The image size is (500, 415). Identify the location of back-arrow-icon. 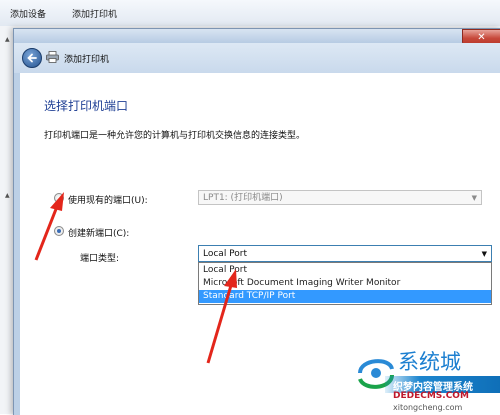
(32, 58).